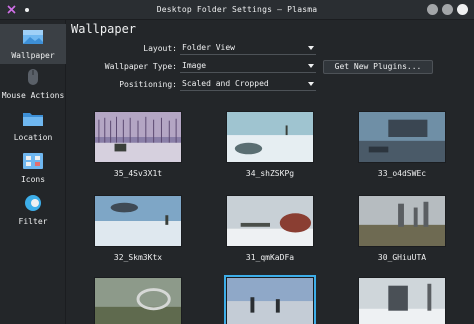 This screenshot has height=324, width=474. Describe the element at coordinates (33, 137) in the screenshot. I see `sidebar-item-label: Location` at that location.